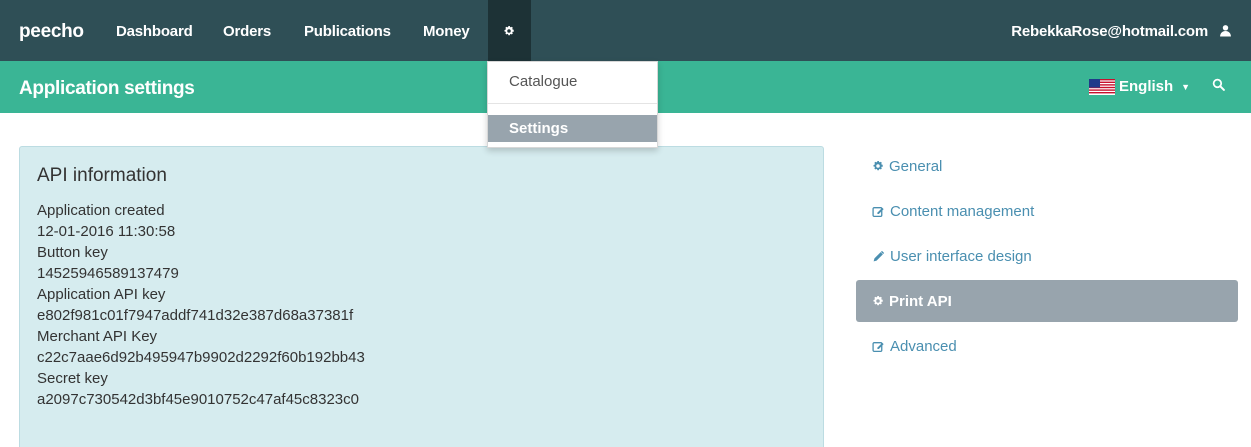 Image resolution: width=1251 pixels, height=447 pixels. What do you see at coordinates (878, 256) in the screenshot?
I see `pencil-icon` at bounding box center [878, 256].